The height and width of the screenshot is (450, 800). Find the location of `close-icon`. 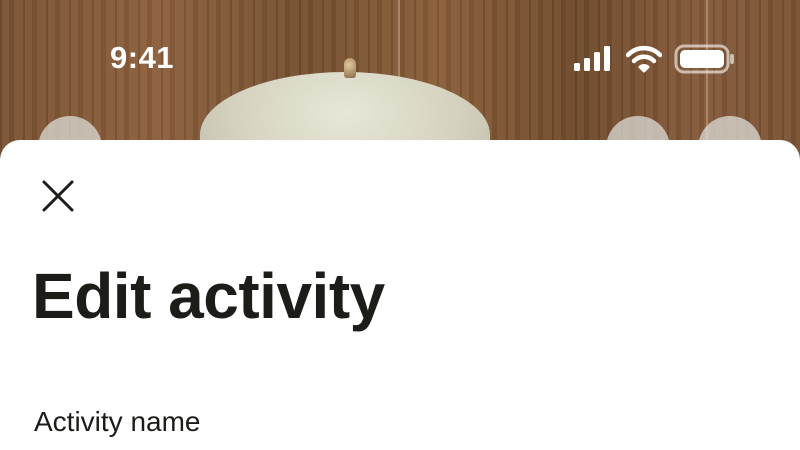

close-icon is located at coordinates (58, 198).